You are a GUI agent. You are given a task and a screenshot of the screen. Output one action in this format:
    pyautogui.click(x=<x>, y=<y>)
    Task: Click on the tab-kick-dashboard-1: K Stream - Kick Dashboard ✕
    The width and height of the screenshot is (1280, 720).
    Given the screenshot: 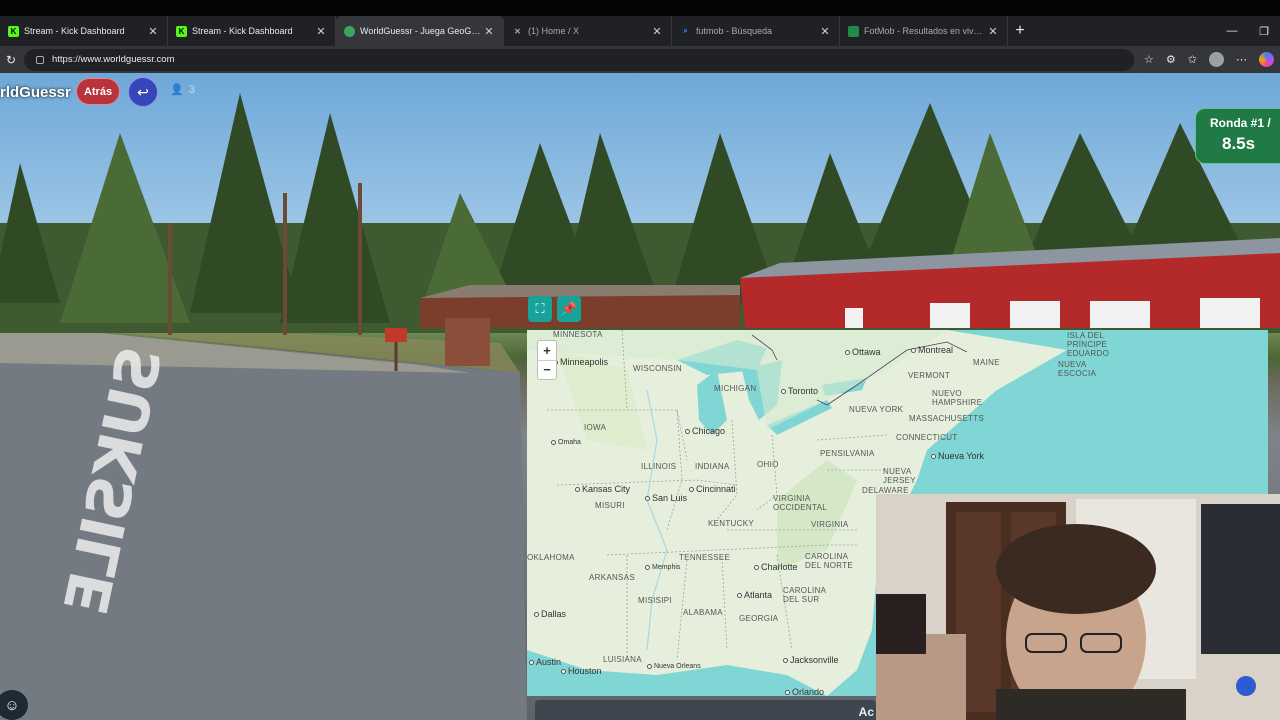 What is the action you would take?
    pyautogui.click(x=84, y=31)
    